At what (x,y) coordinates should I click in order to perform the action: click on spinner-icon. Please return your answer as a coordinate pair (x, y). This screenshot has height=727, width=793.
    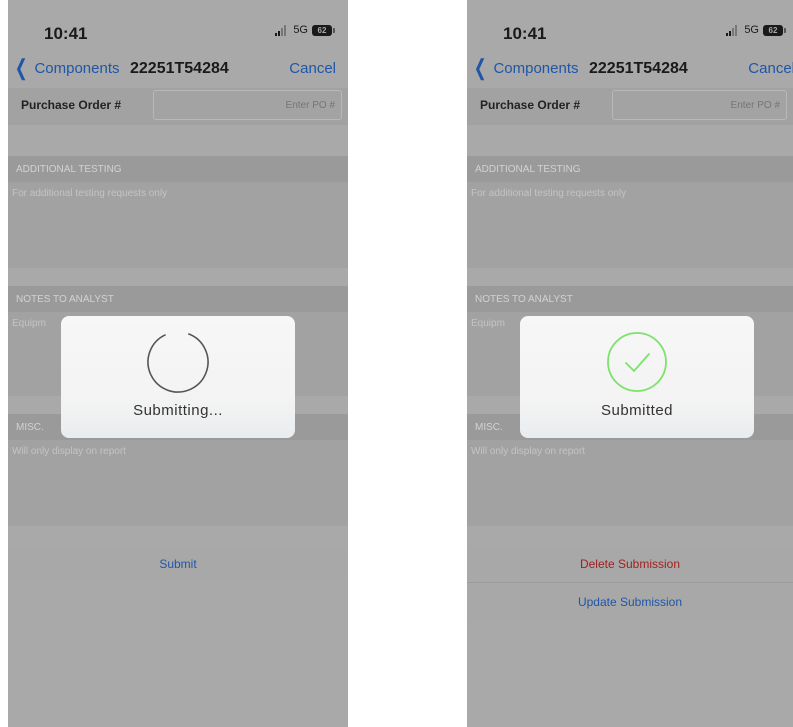
    Looking at the image, I should click on (178, 362).